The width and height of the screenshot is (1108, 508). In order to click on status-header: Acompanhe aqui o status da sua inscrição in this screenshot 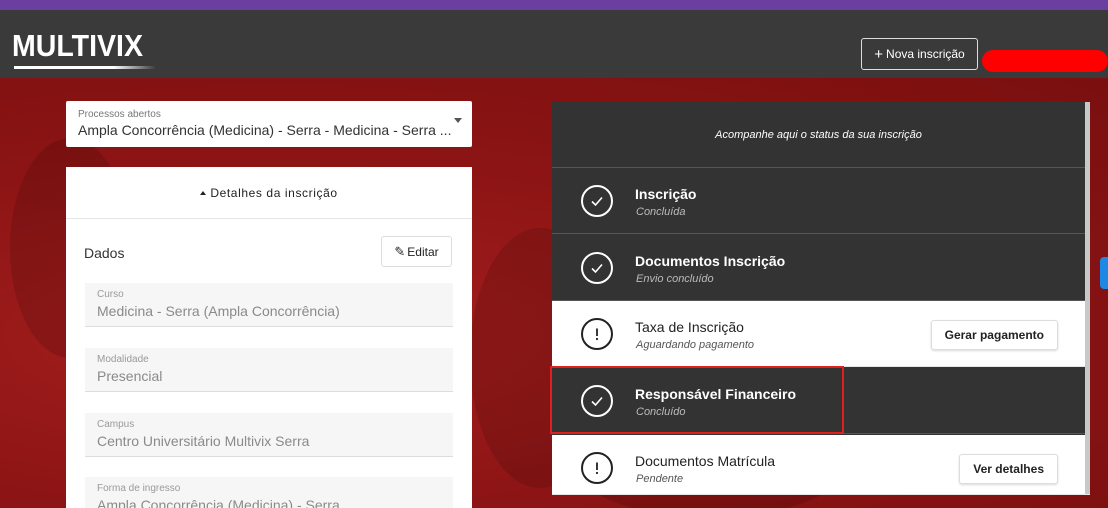, I will do `click(818, 135)`.